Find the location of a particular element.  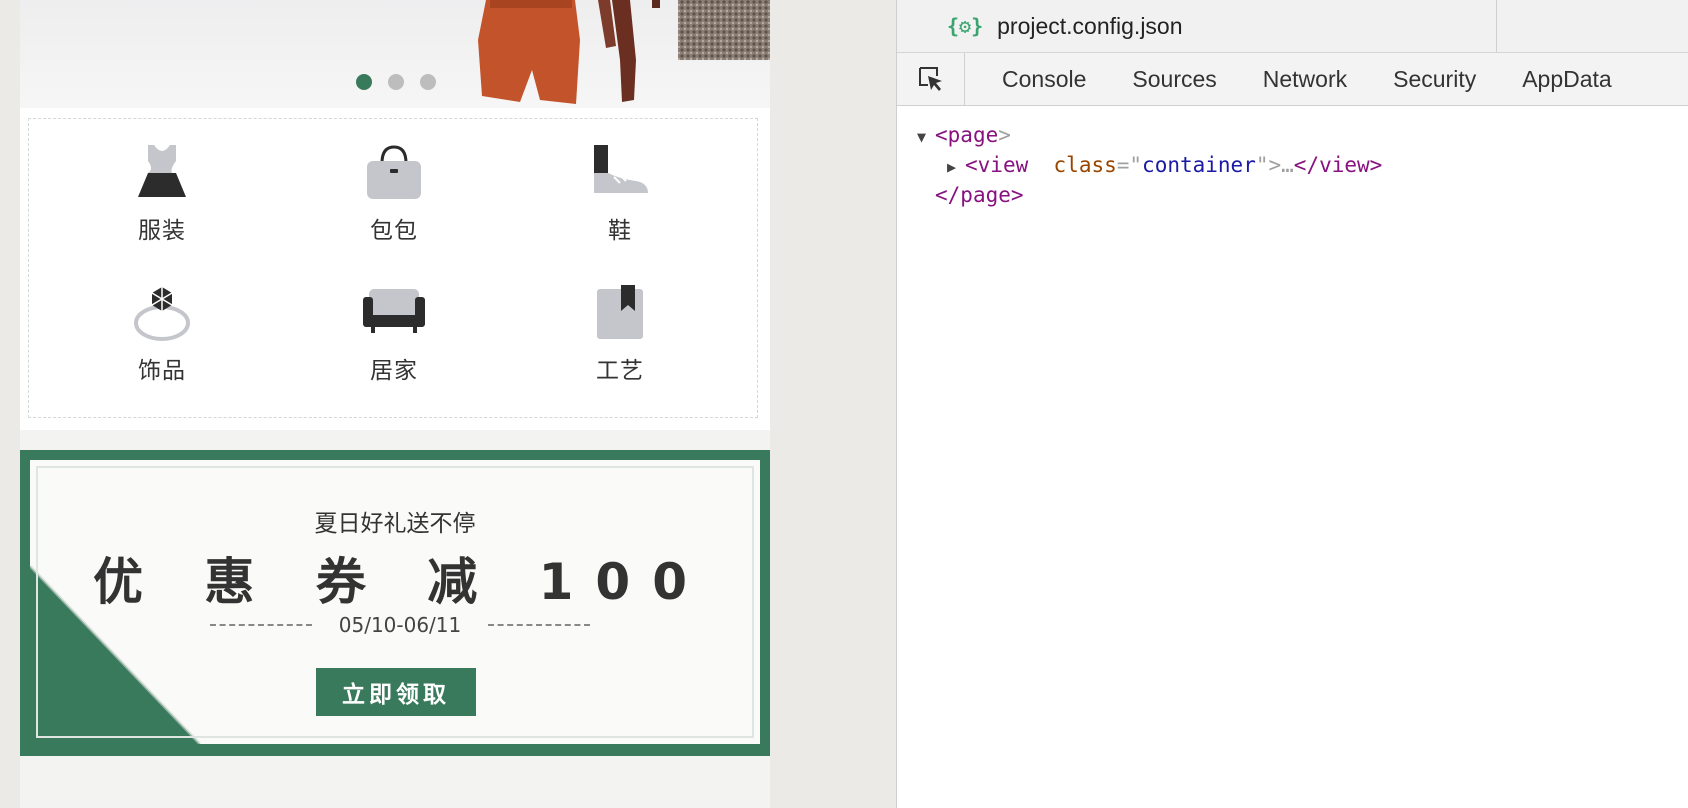

file-tab-label: project.config.json is located at coordinates (1090, 25).